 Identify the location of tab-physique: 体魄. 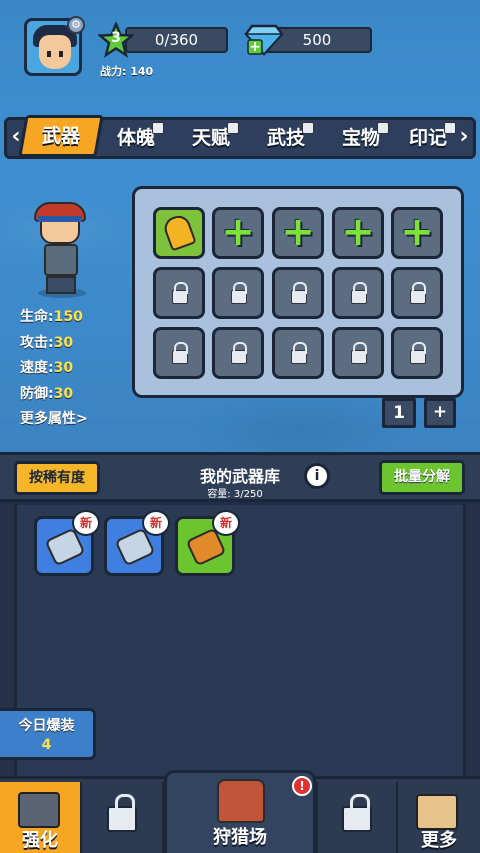
(136, 137).